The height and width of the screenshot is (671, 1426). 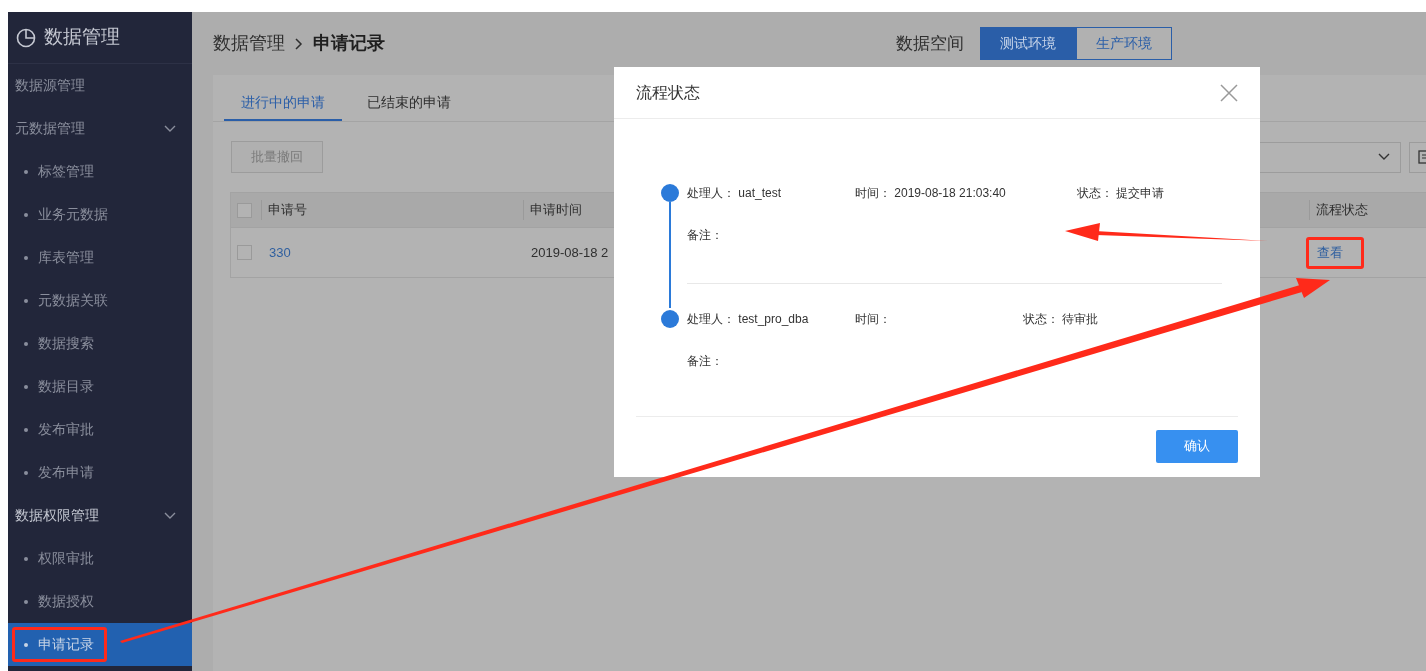 What do you see at coordinates (287, 210) in the screenshot?
I see `column-header: 申请号` at bounding box center [287, 210].